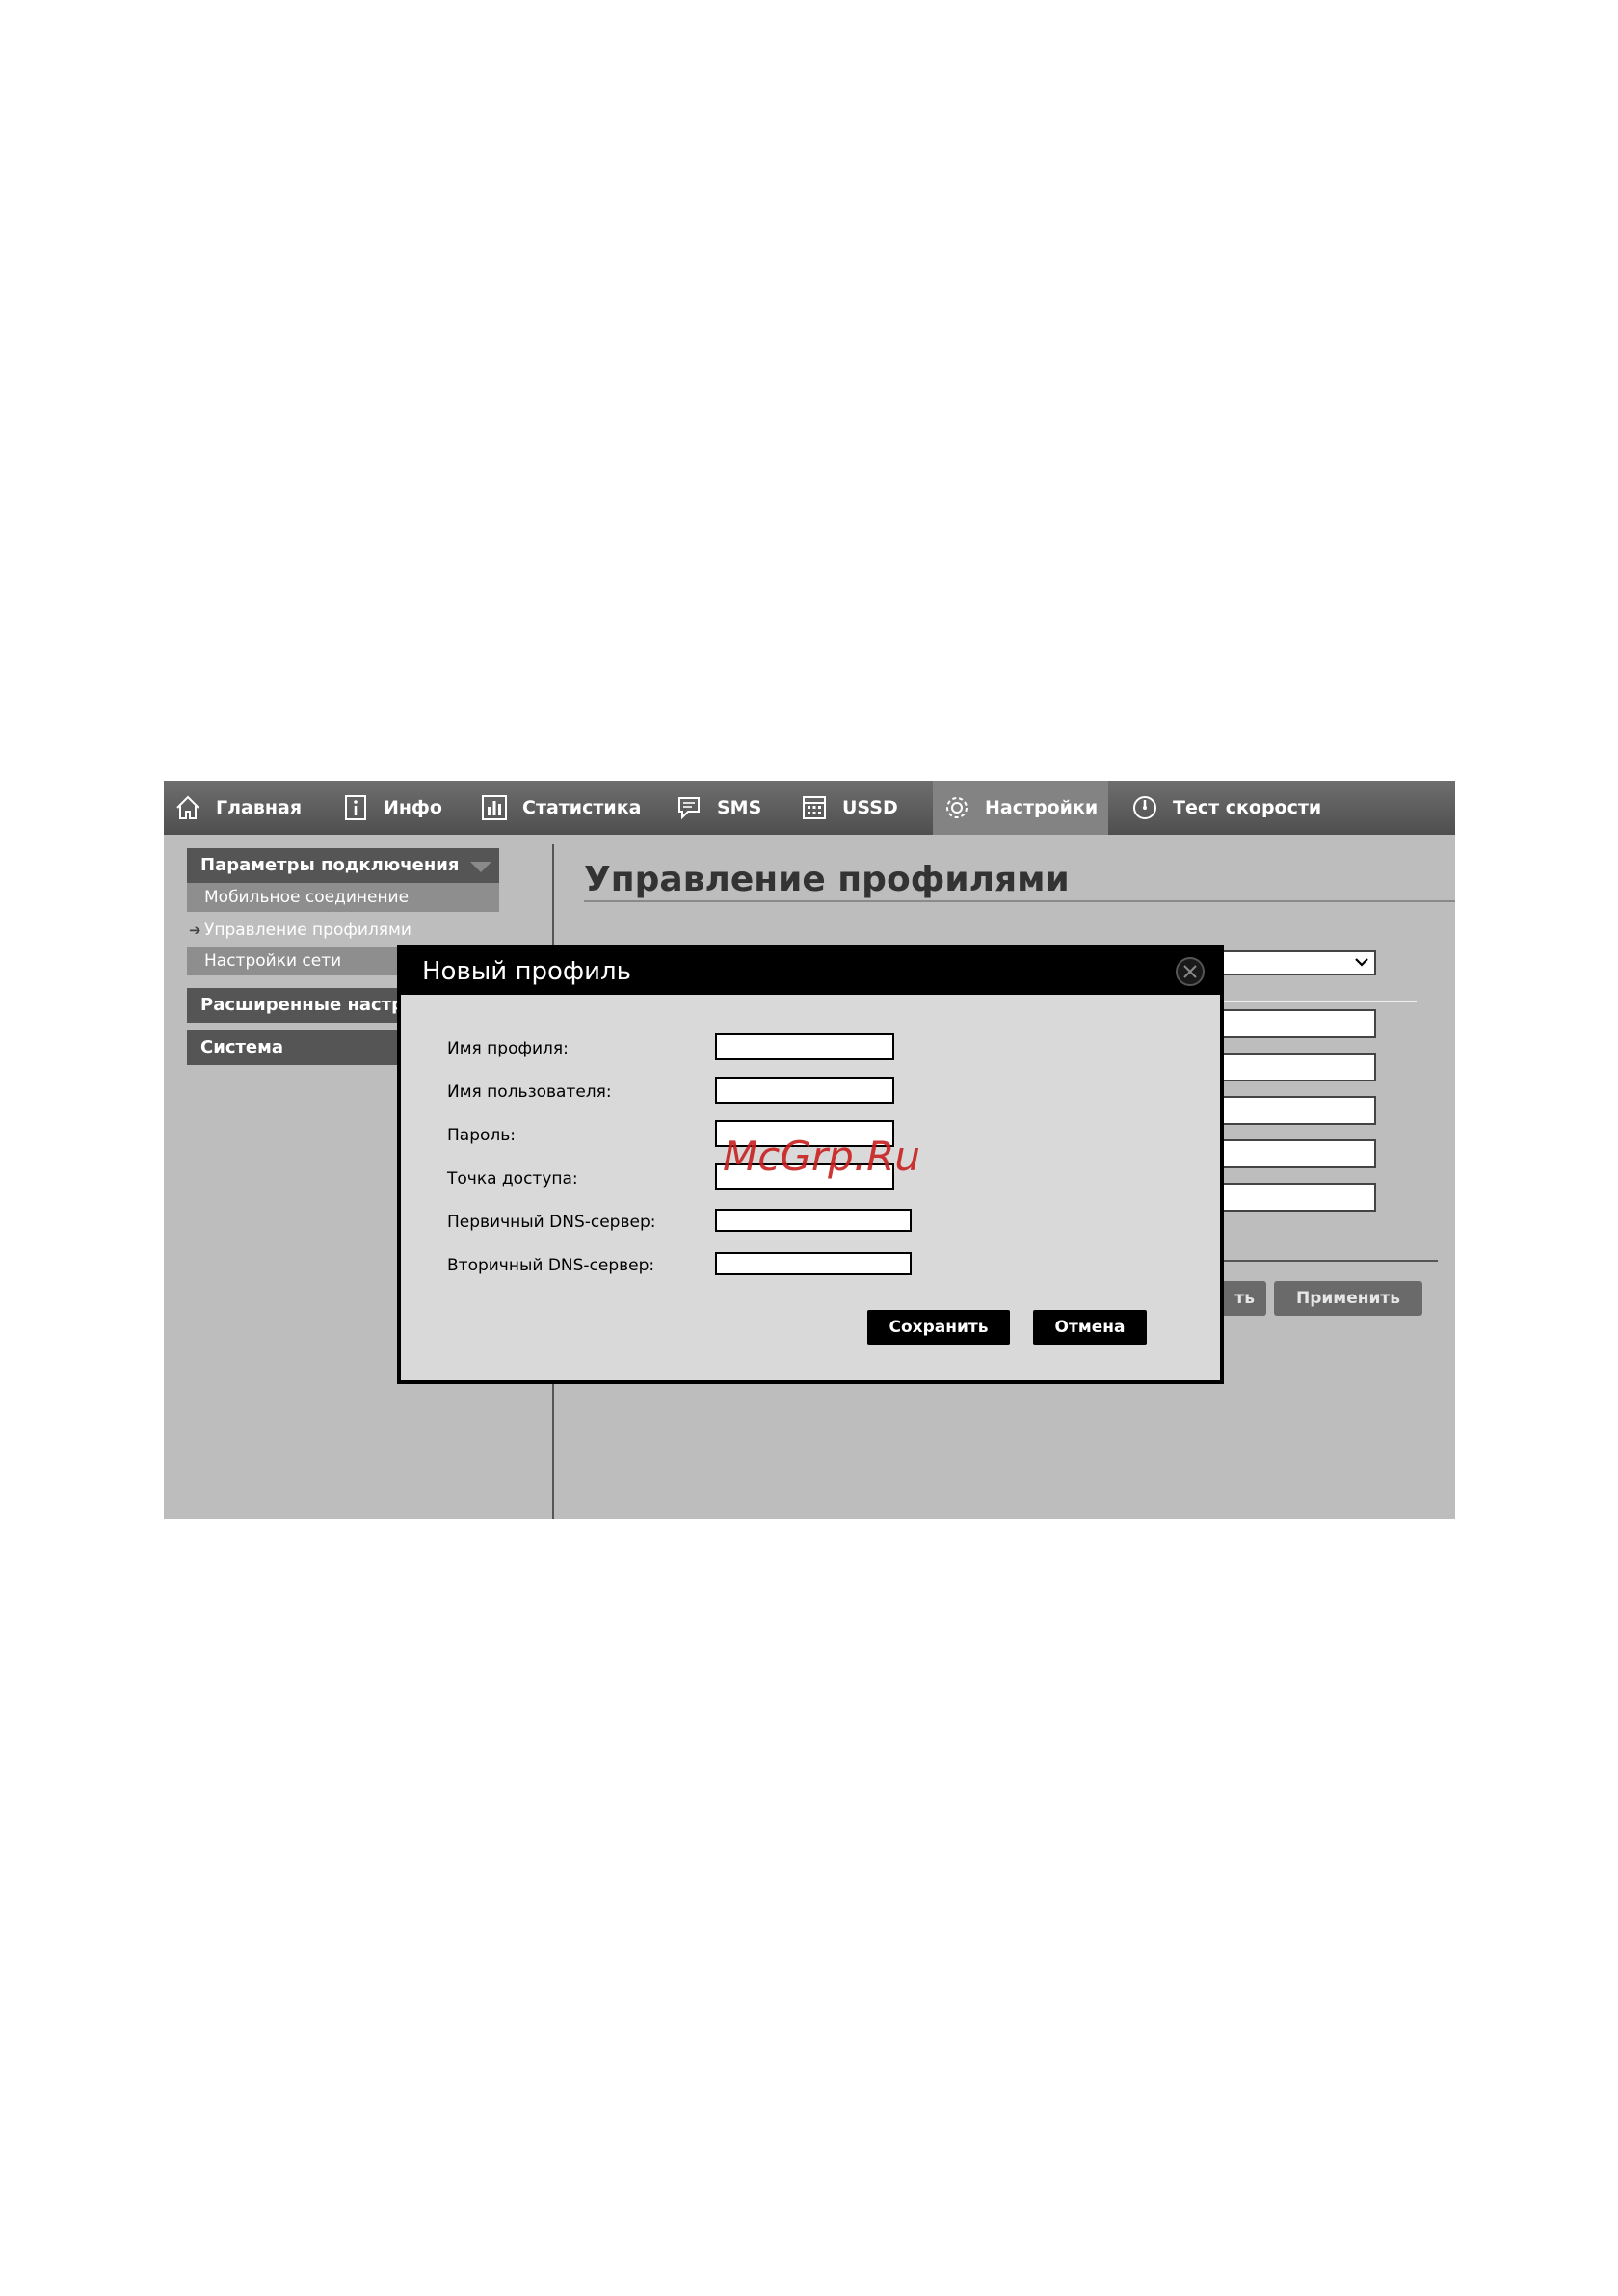 This screenshot has height=2296, width=1618. Describe the element at coordinates (1295, 1153) in the screenshot. I see `apn-field-bg` at that location.